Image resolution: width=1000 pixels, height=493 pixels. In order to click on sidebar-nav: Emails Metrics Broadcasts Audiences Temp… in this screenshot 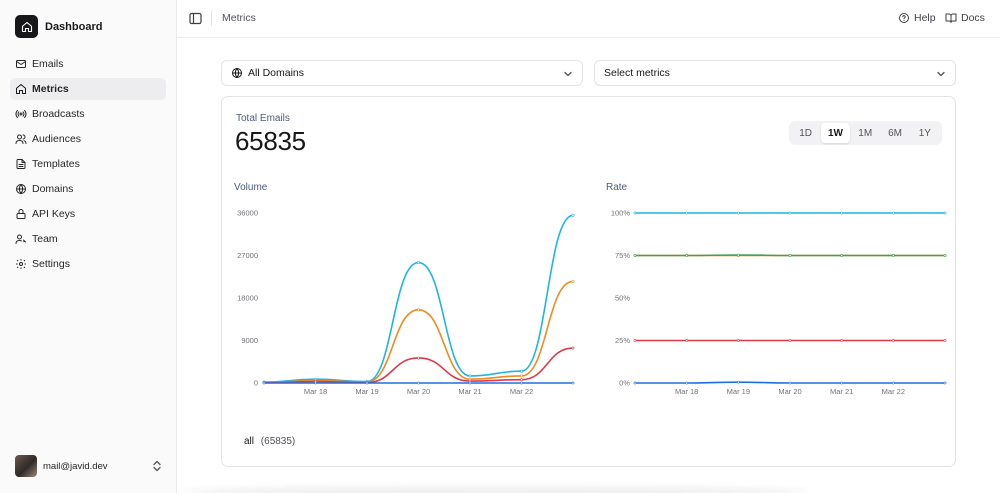, I will do `click(88, 165)`.